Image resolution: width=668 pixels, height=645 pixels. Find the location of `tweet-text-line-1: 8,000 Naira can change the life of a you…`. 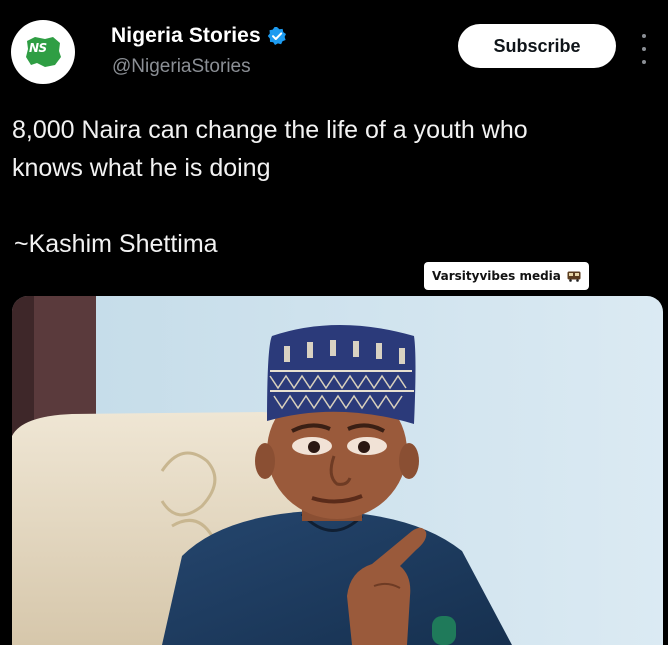

tweet-text-line-1: 8,000 Naira can change the life of a you… is located at coordinates (270, 130).